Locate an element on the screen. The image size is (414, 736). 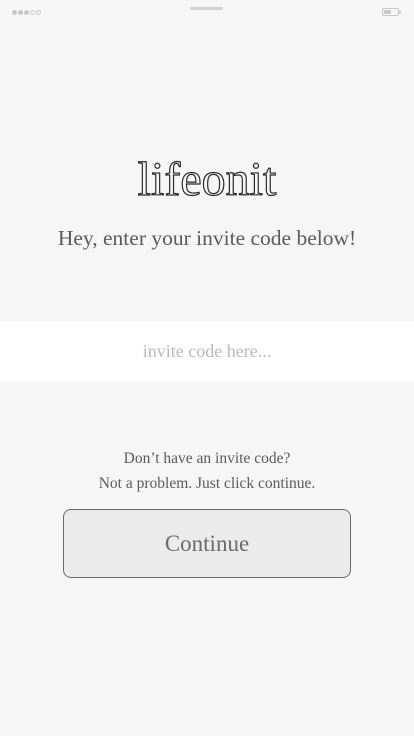
page-subtitle: Hey, enter your invite code below! is located at coordinates (207, 238).